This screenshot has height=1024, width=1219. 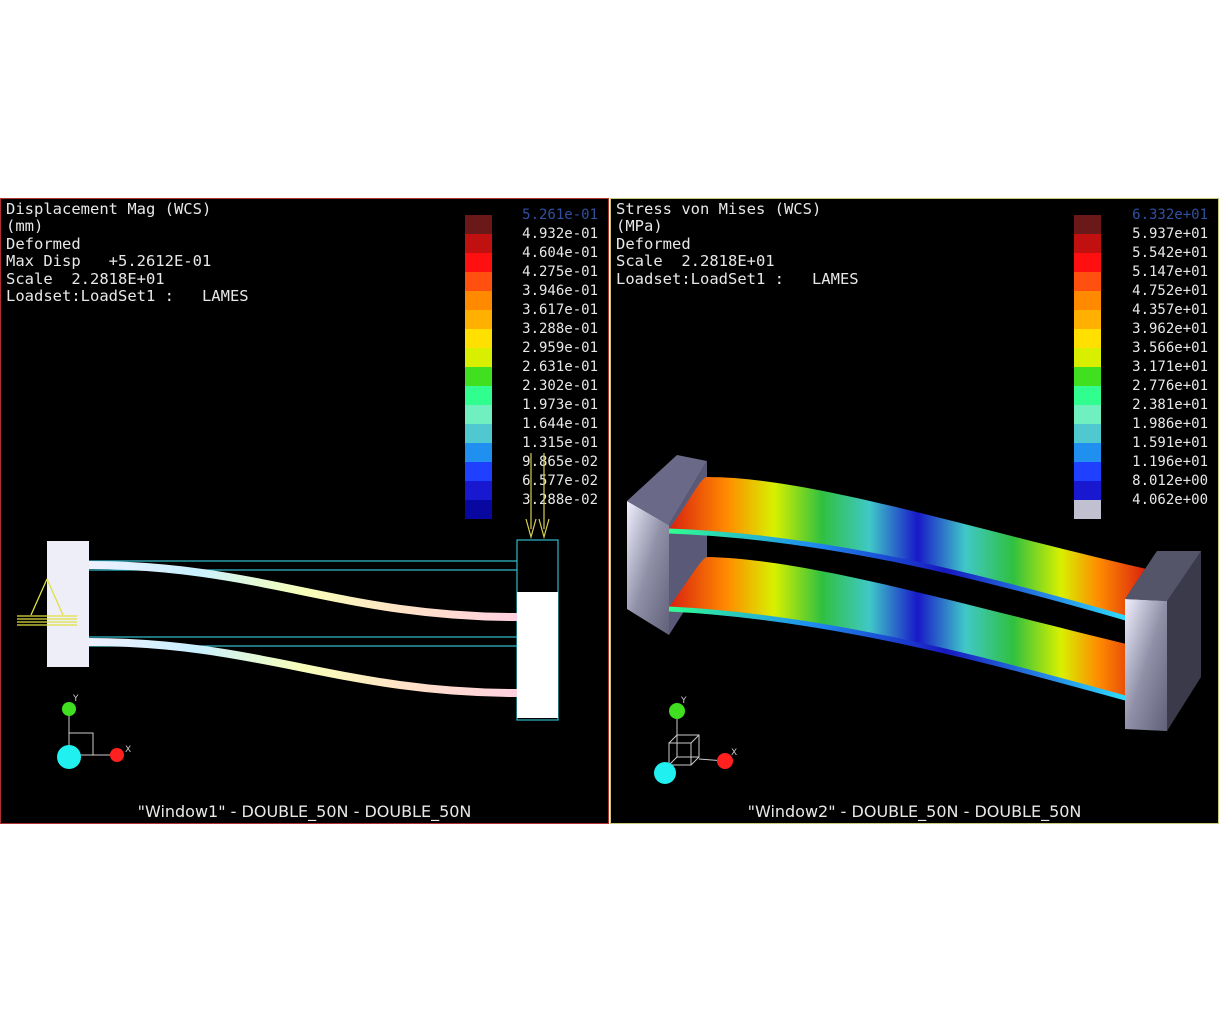 I want to click on fixed-block, so click(x=68, y=604).